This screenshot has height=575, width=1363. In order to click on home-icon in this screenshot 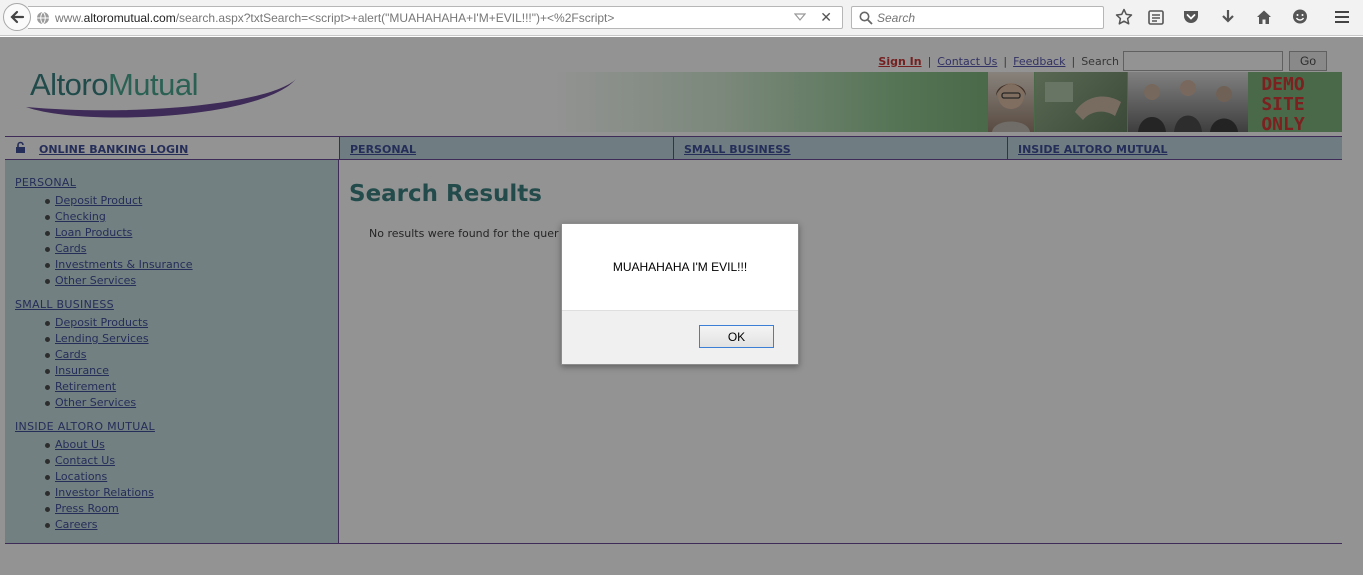, I will do `click(1264, 17)`.